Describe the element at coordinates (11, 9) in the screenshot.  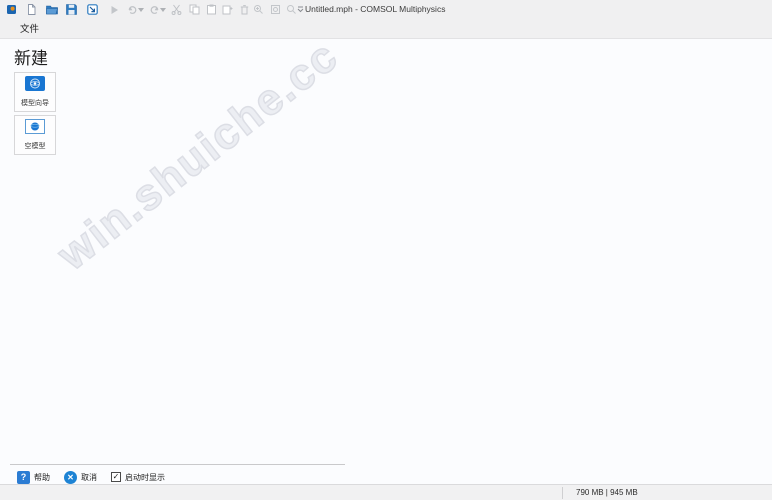
I see `app-logo-icon` at that location.